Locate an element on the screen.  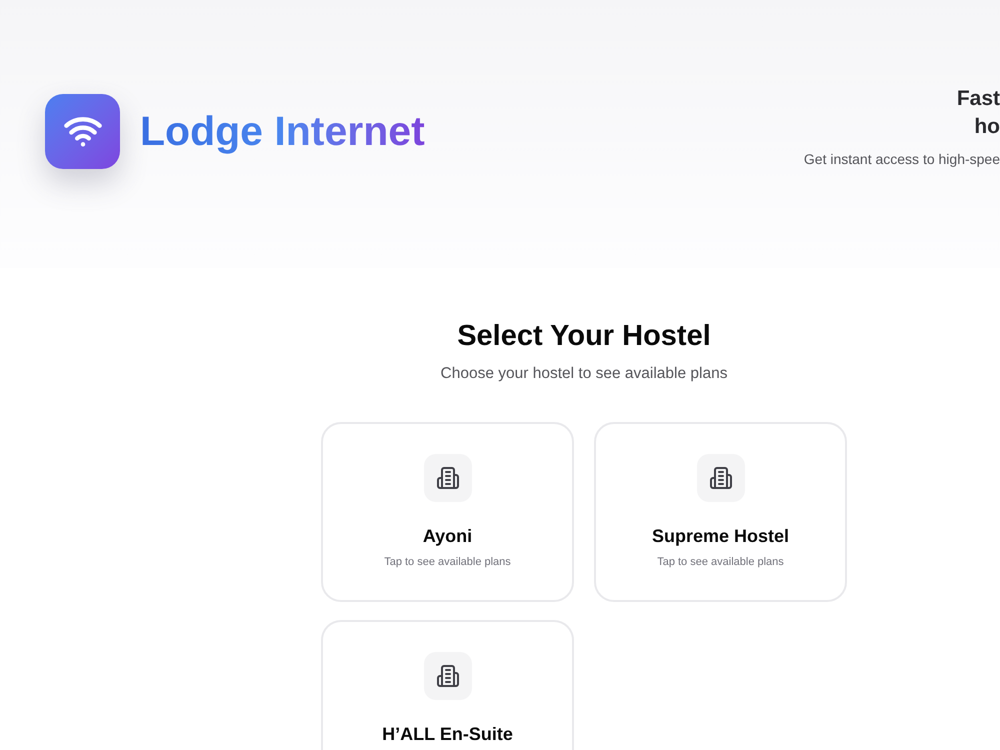
hostel-card: Supreme Hostel Tap to see available plans is located at coordinates (720, 512).